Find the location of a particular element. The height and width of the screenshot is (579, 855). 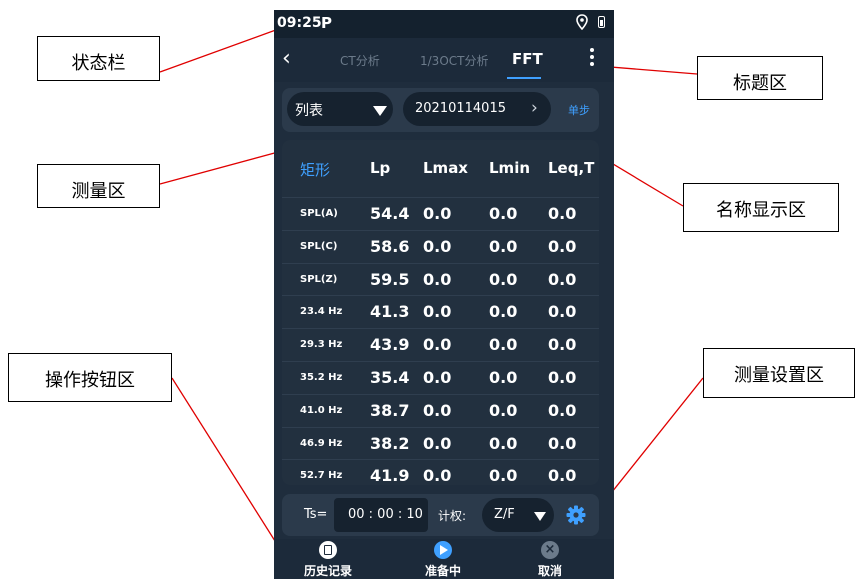

weighting-label: 计权: is located at coordinates (452, 516).